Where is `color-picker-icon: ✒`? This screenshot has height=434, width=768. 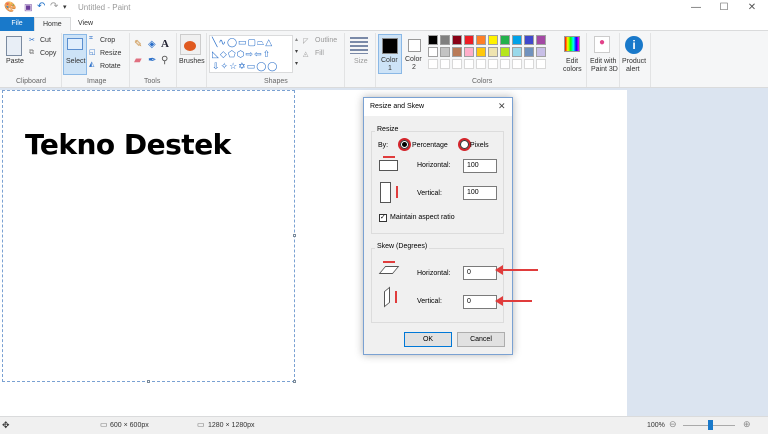
color-picker-icon: ✒ is located at coordinates (152, 60).